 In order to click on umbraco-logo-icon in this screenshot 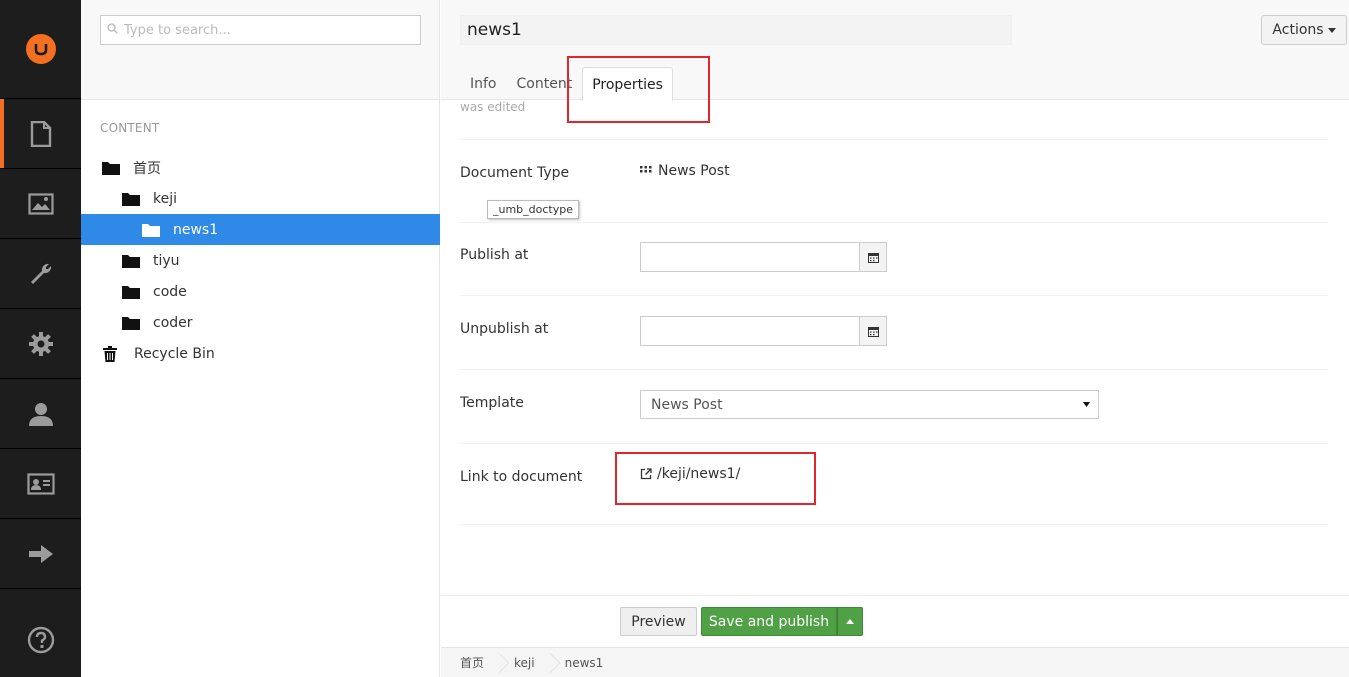, I will do `click(40, 49)`.